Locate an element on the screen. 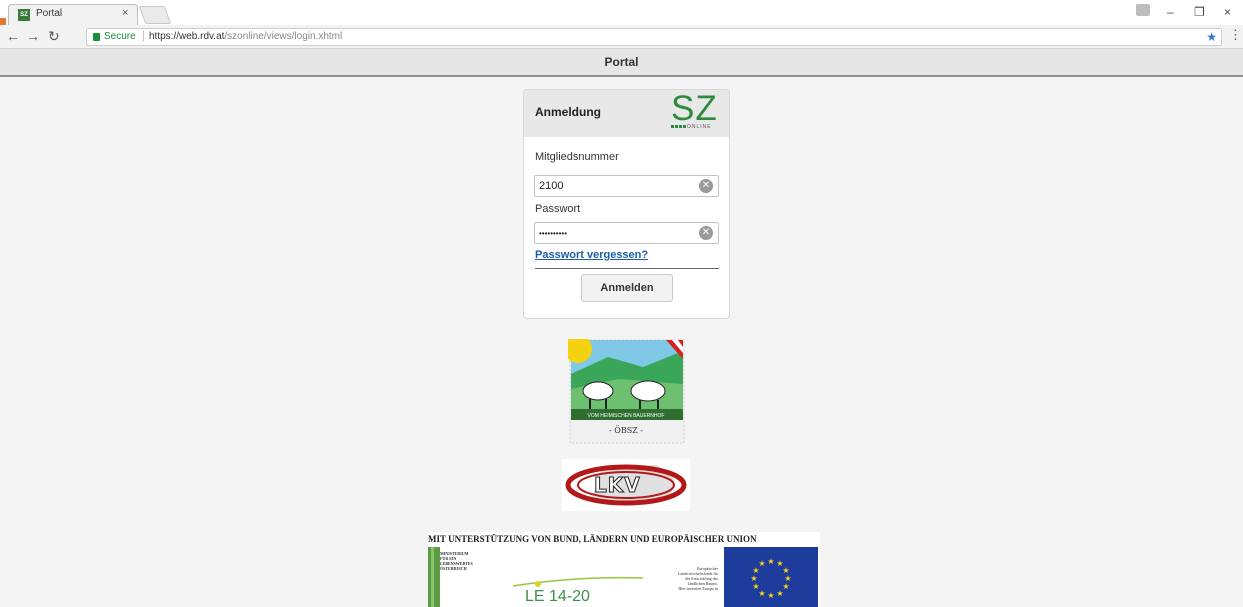 This screenshot has height=607, width=1243. clear-member-icon: ✕ is located at coordinates (706, 186).